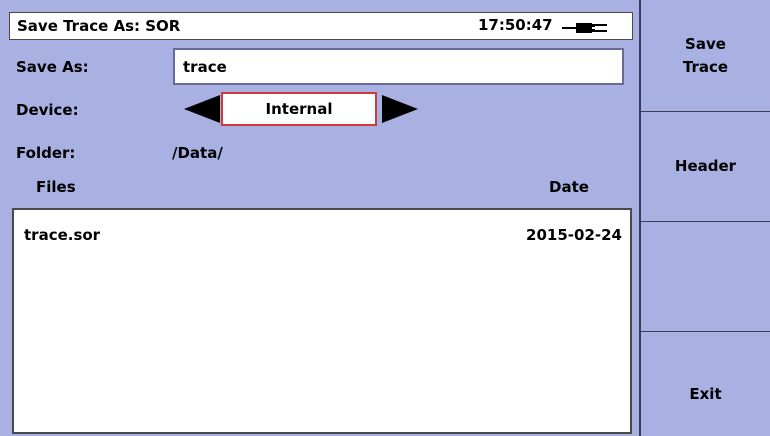 This screenshot has height=436, width=770. What do you see at coordinates (323, 237) in the screenshot?
I see `list-item: trace.sor 2015-02-24` at bounding box center [323, 237].